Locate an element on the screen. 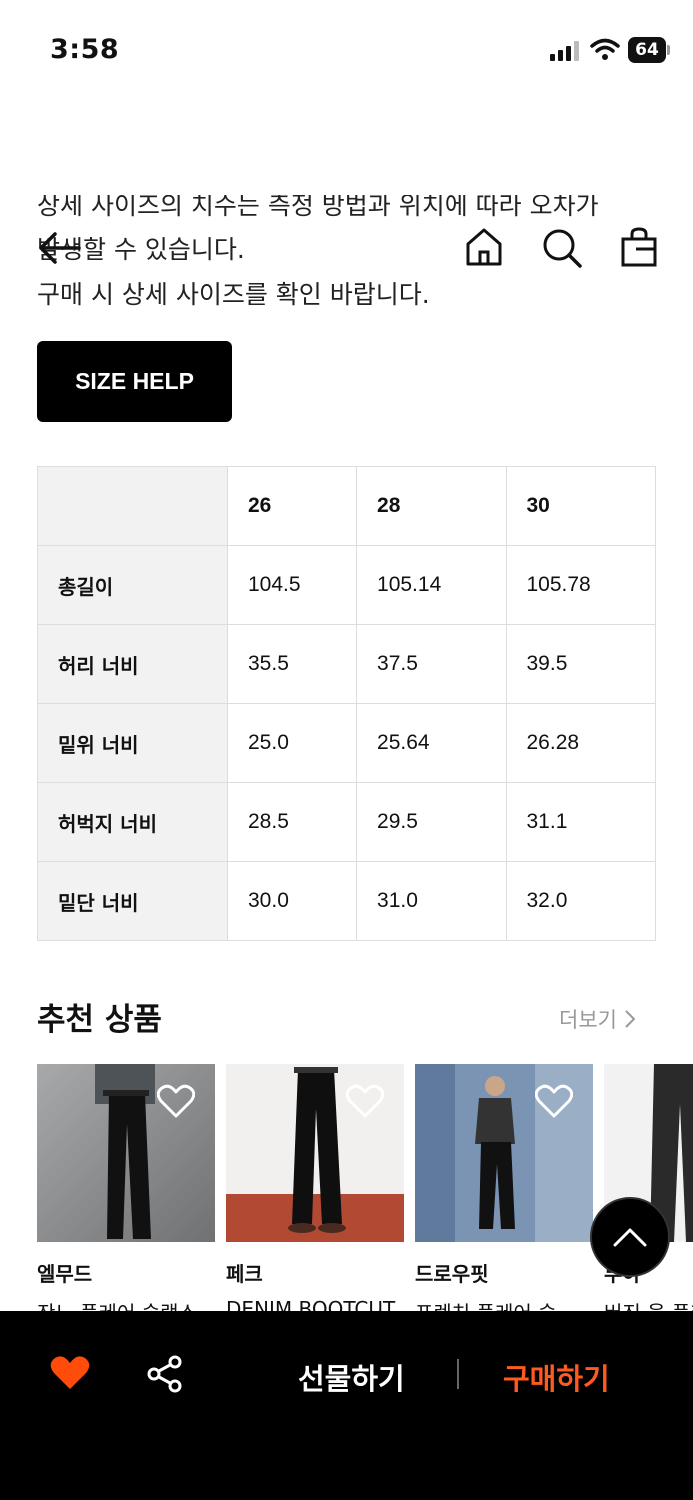 This screenshot has height=1500, width=693. scroll-to-top-button is located at coordinates (630, 1237).